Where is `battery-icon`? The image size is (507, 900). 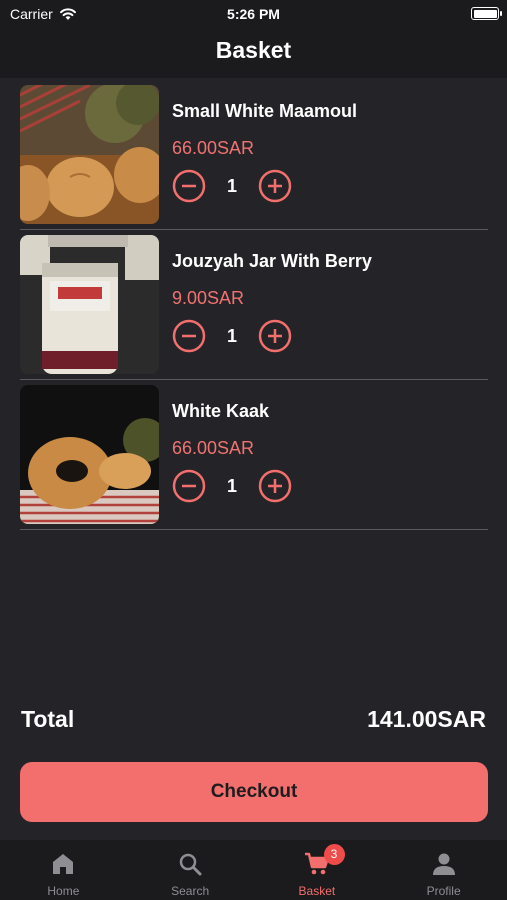
battery-icon is located at coordinates (486, 13).